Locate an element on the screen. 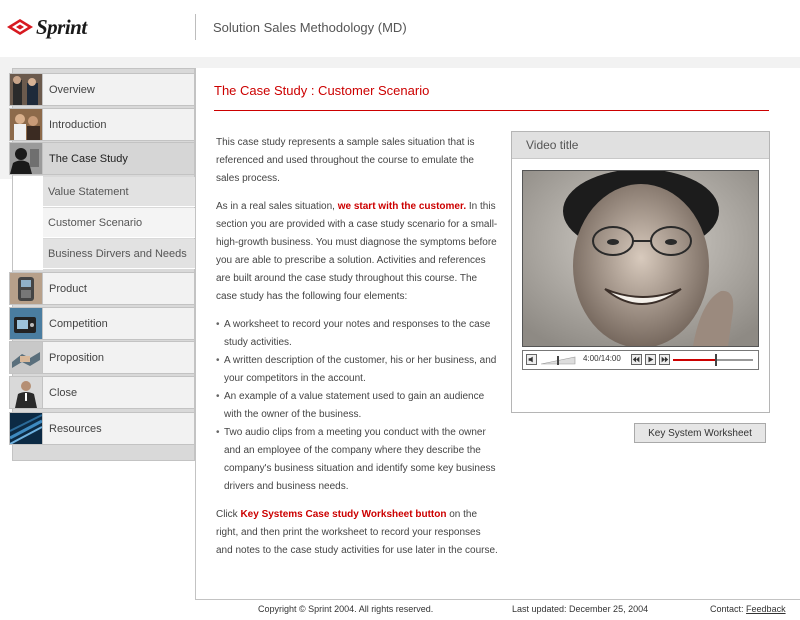  silhouette-icon is located at coordinates (26, 158).